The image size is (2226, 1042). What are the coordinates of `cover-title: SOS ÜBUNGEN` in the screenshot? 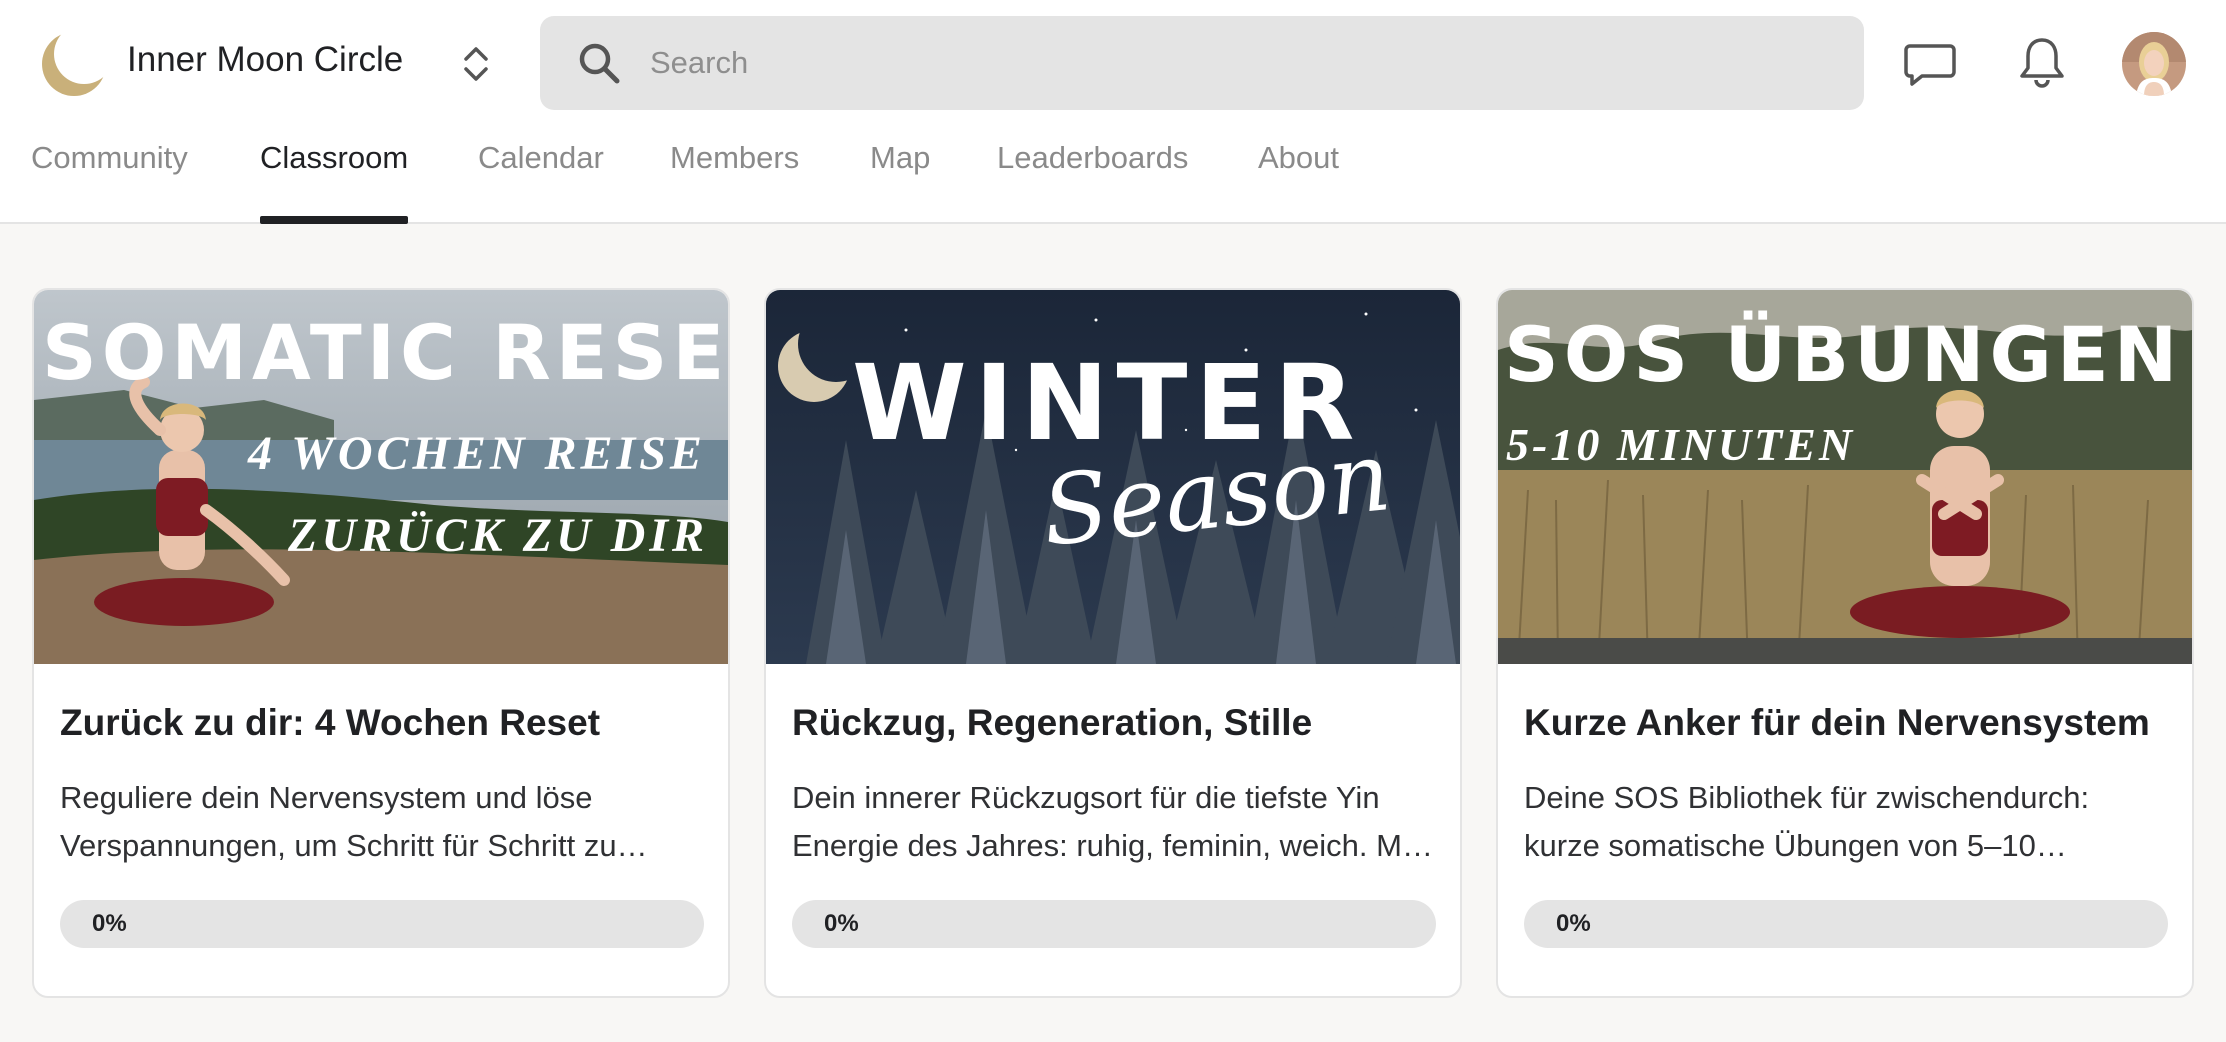 It's located at (1843, 354).